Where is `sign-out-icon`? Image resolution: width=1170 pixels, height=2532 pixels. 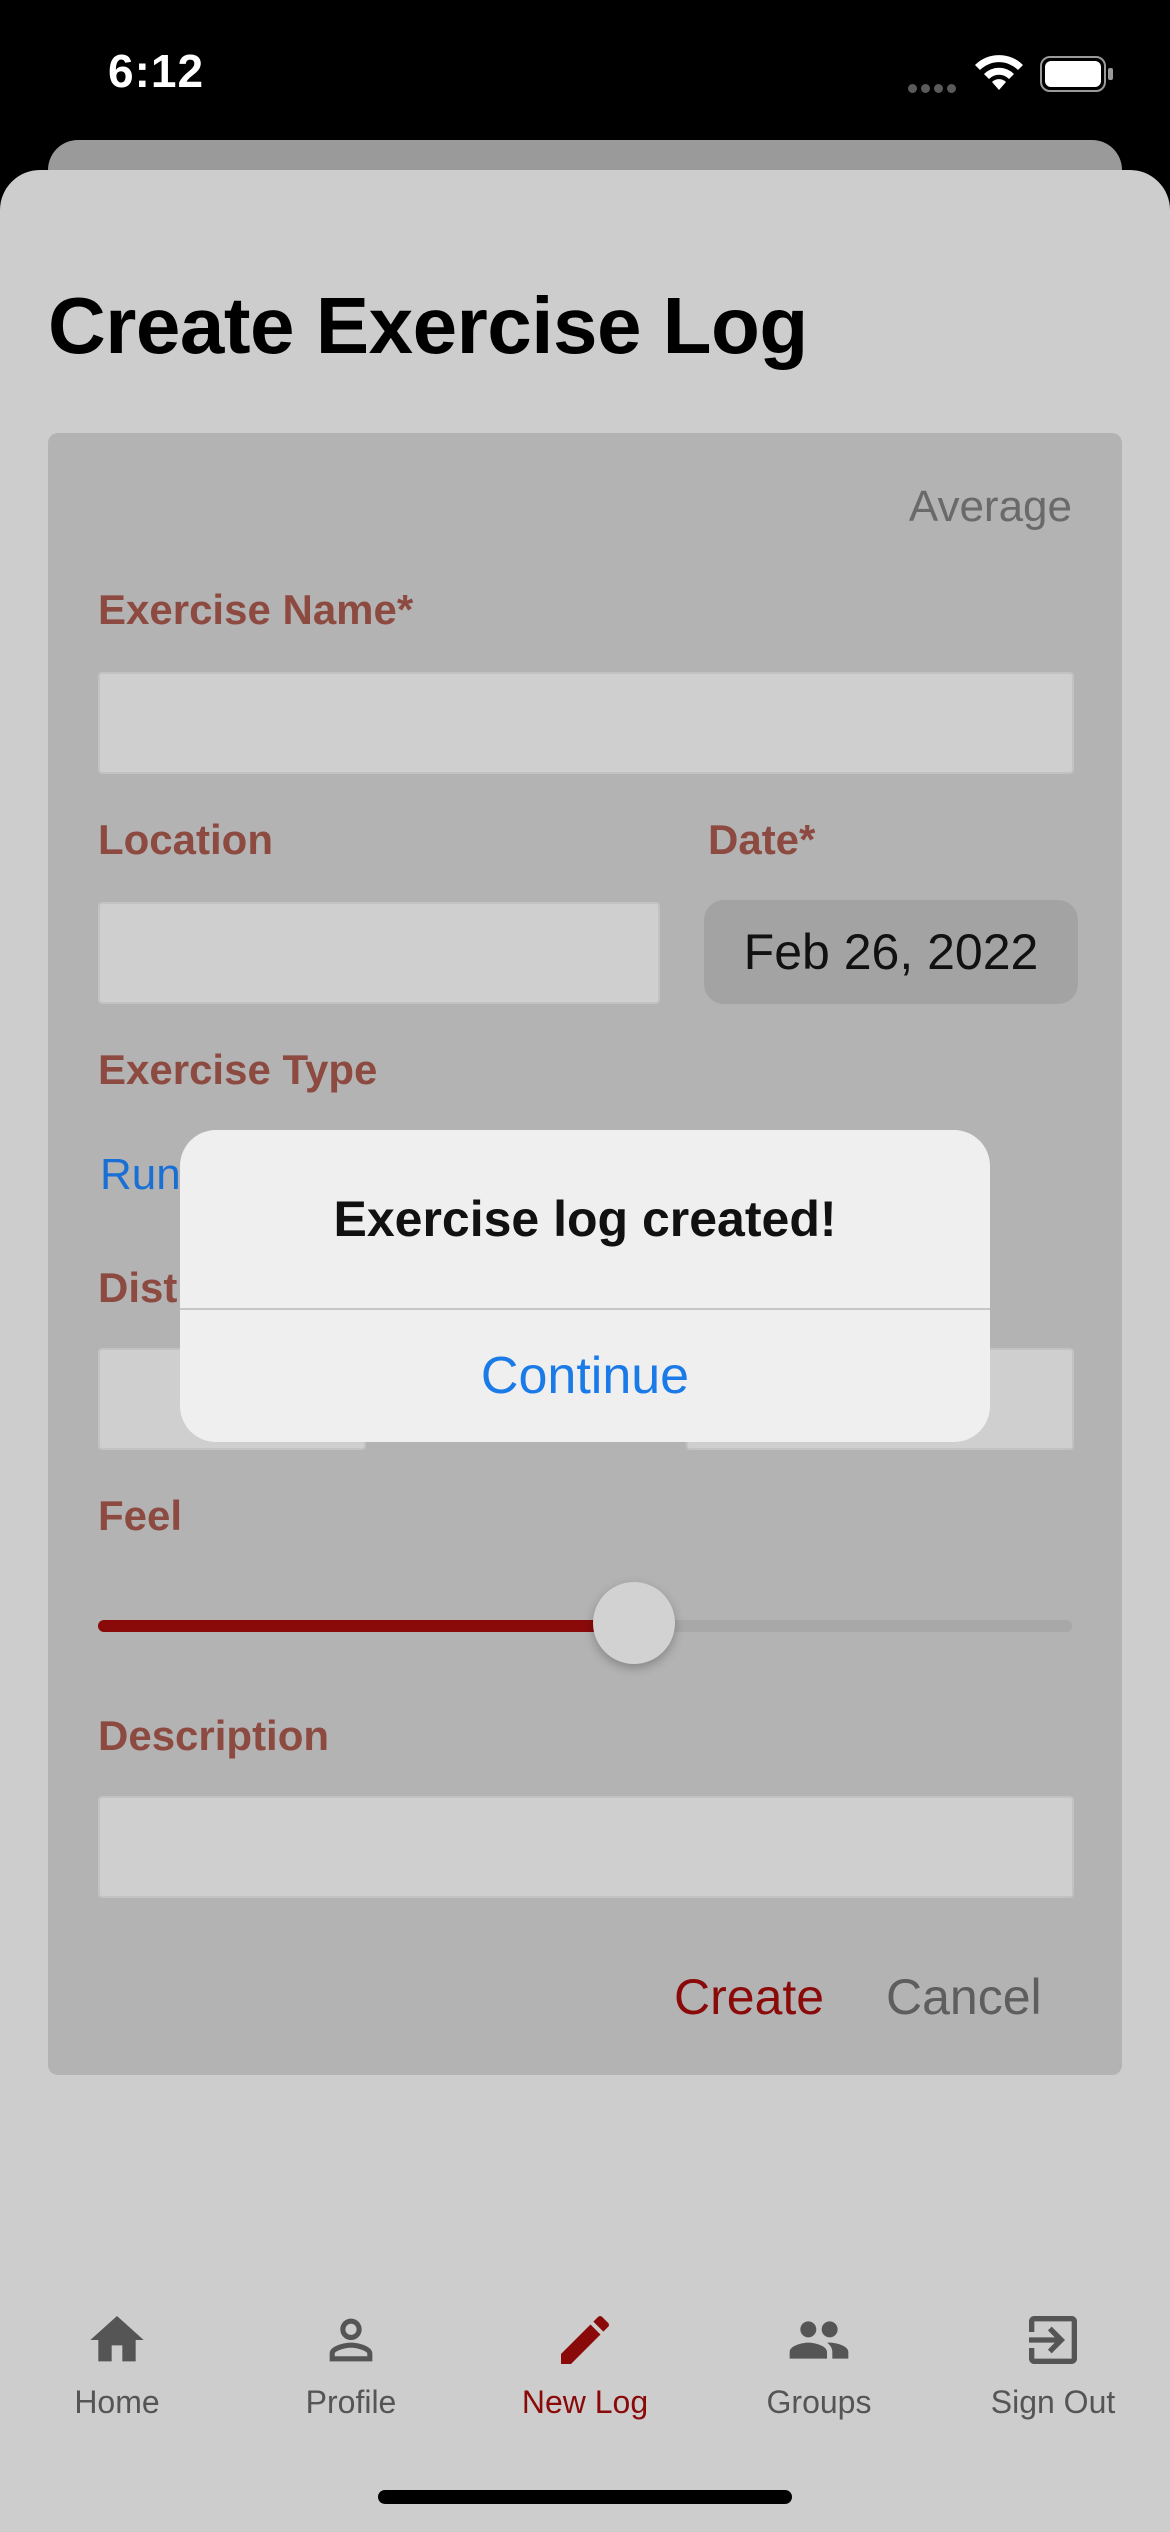 sign-out-icon is located at coordinates (1053, 2340).